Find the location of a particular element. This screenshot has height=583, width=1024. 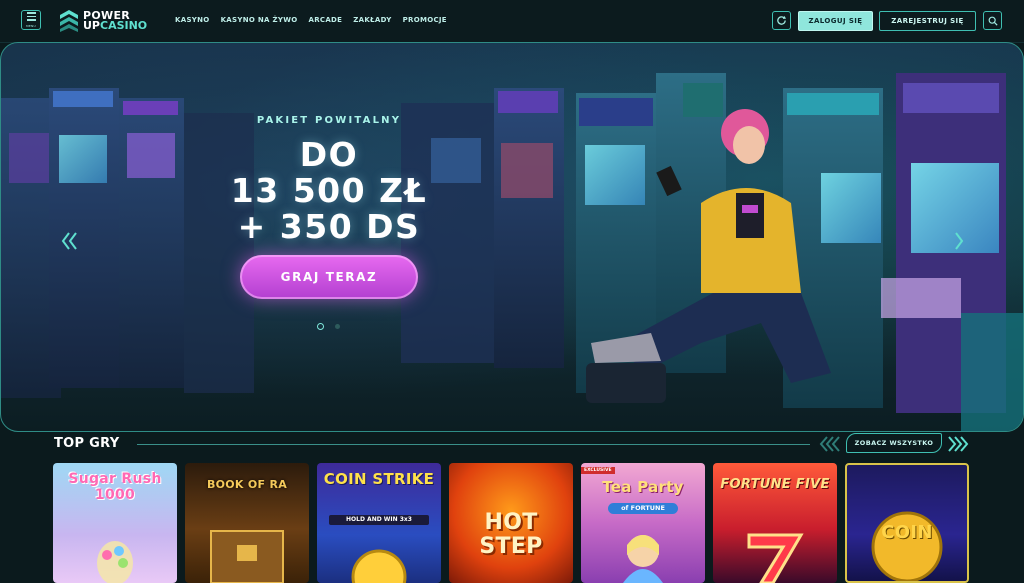

chevron-right-icon is located at coordinates (959, 444).